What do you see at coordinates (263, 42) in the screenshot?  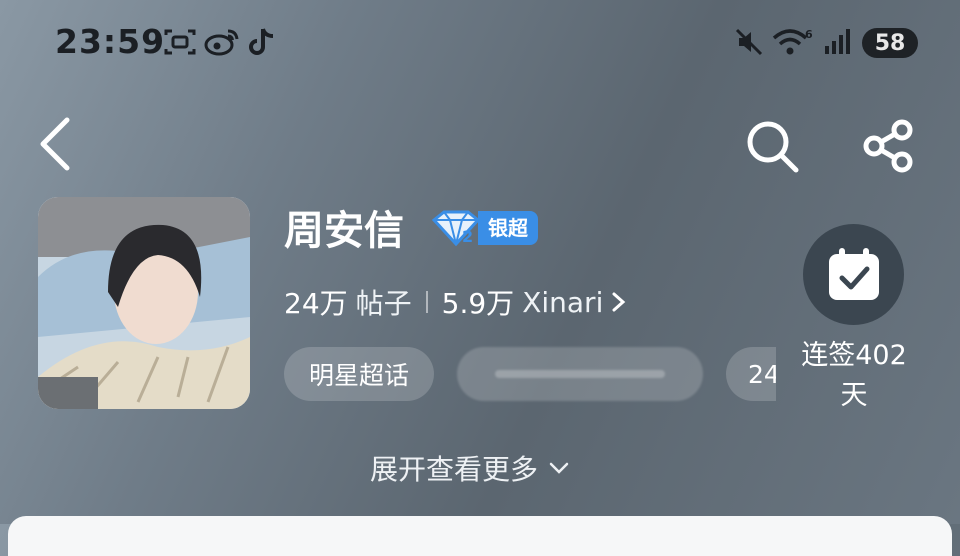 I see `tiktok-icon` at bounding box center [263, 42].